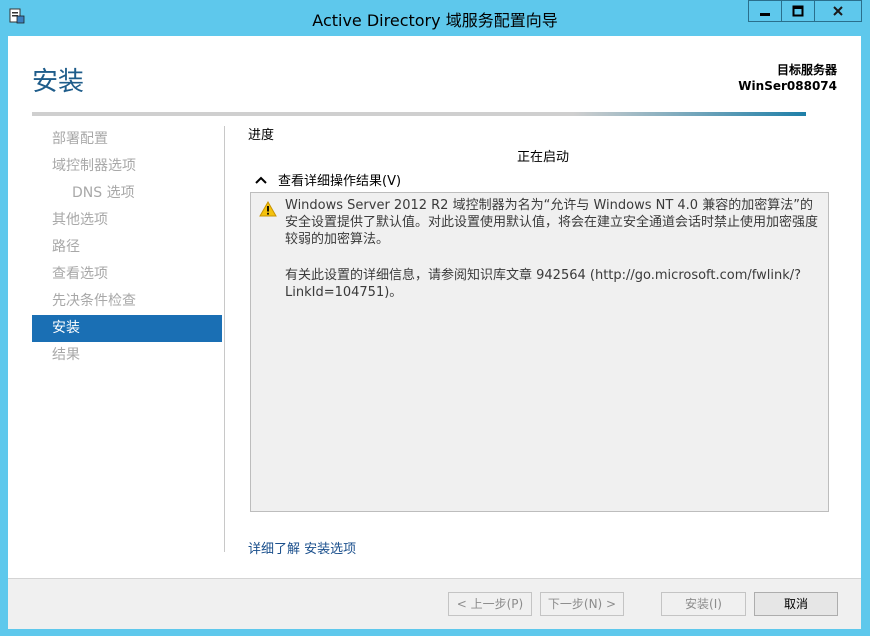 The image size is (870, 636). I want to click on target-server-label: 目标服务器, so click(806, 70).